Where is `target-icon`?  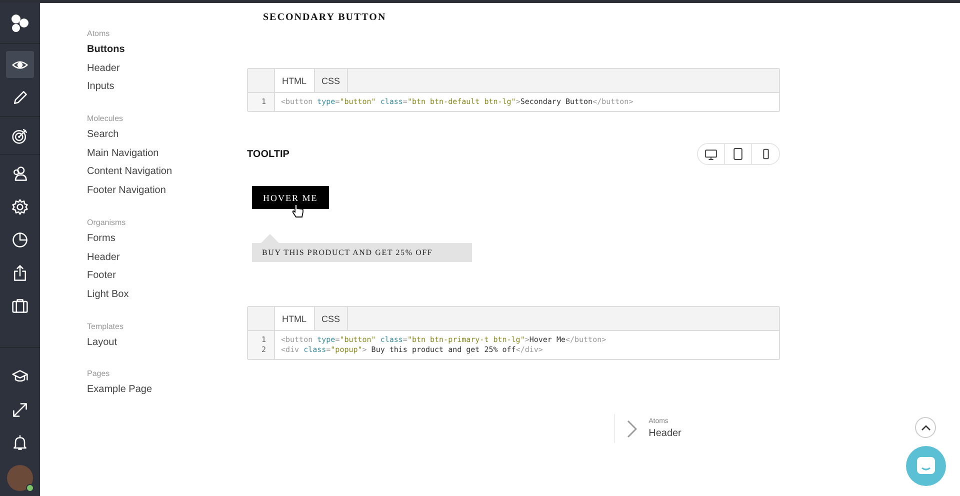
target-icon is located at coordinates (20, 135).